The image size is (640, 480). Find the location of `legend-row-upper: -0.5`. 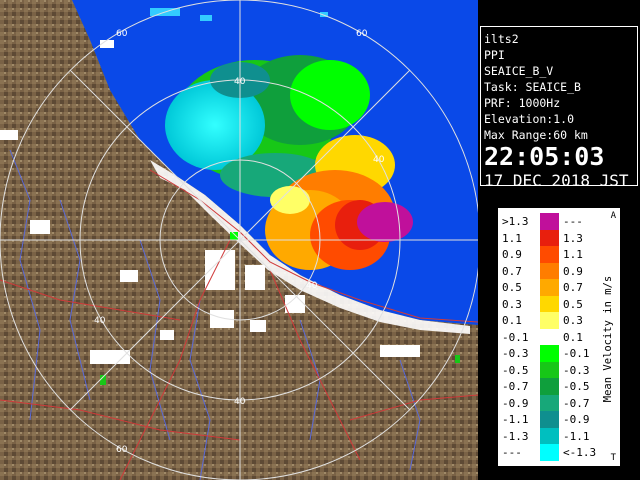

legend-row-upper: -0.5 is located at coordinates (576, 386).